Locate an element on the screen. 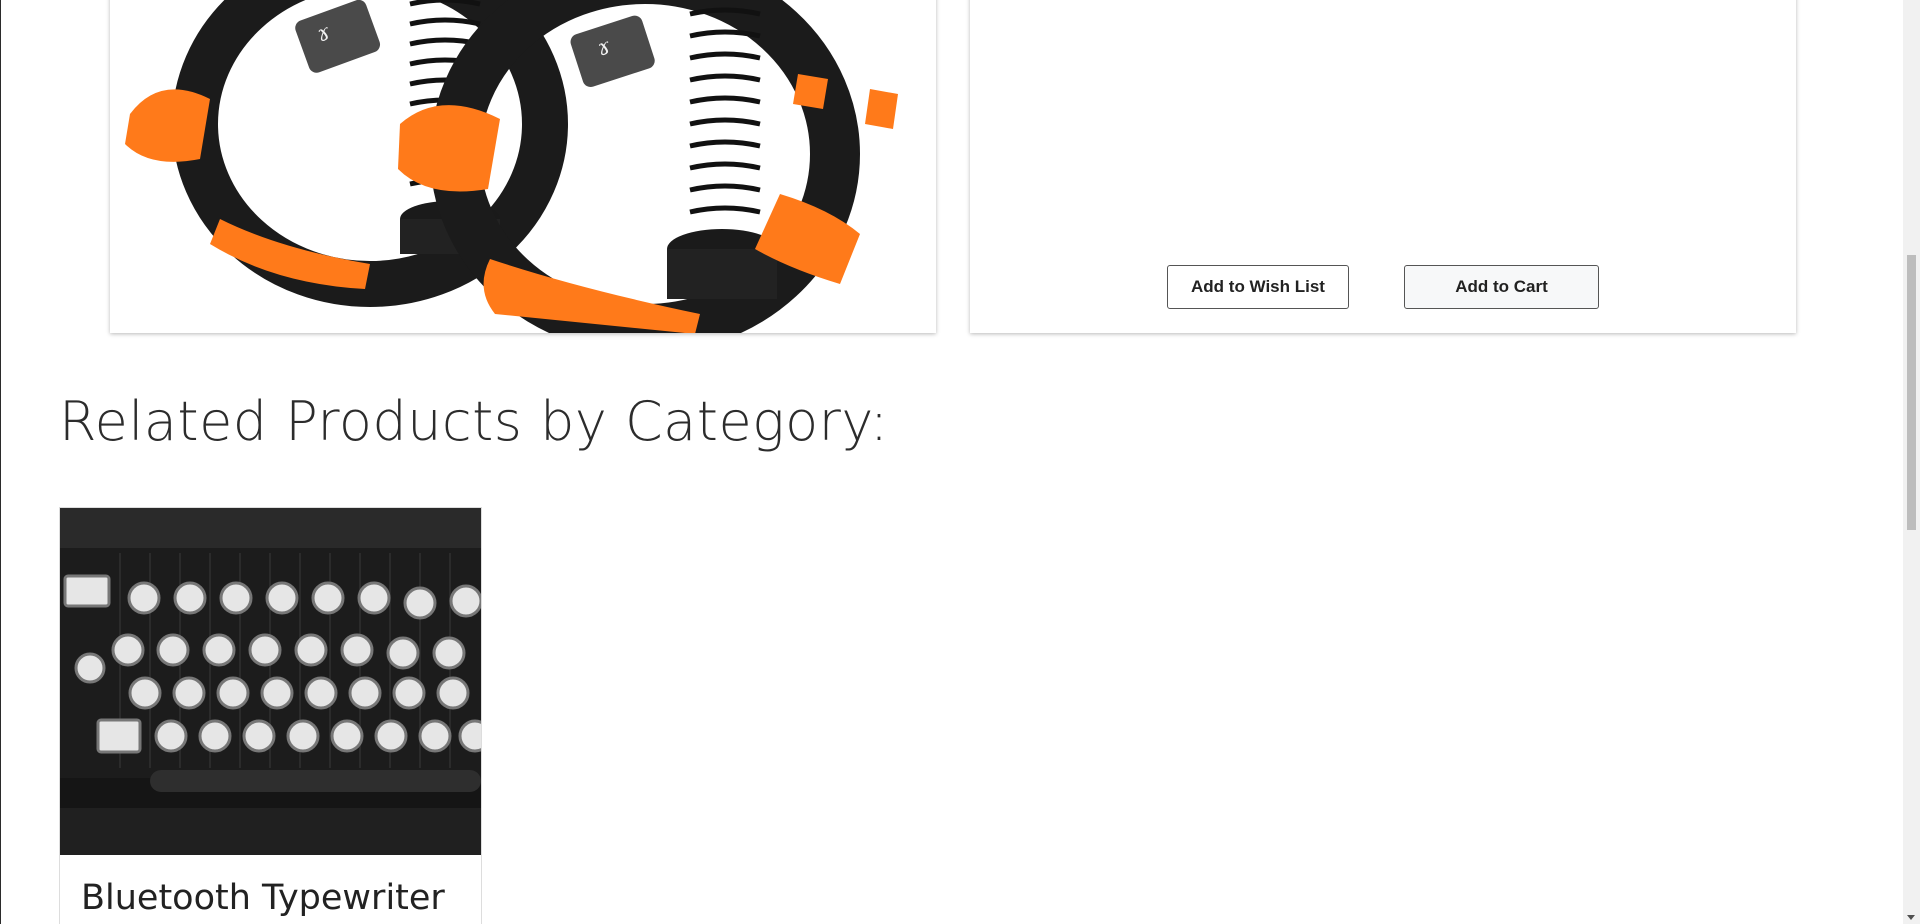 Image resolution: width=1920 pixels, height=924 pixels. related-products-title: Related Products by Category: is located at coordinates (474, 421).